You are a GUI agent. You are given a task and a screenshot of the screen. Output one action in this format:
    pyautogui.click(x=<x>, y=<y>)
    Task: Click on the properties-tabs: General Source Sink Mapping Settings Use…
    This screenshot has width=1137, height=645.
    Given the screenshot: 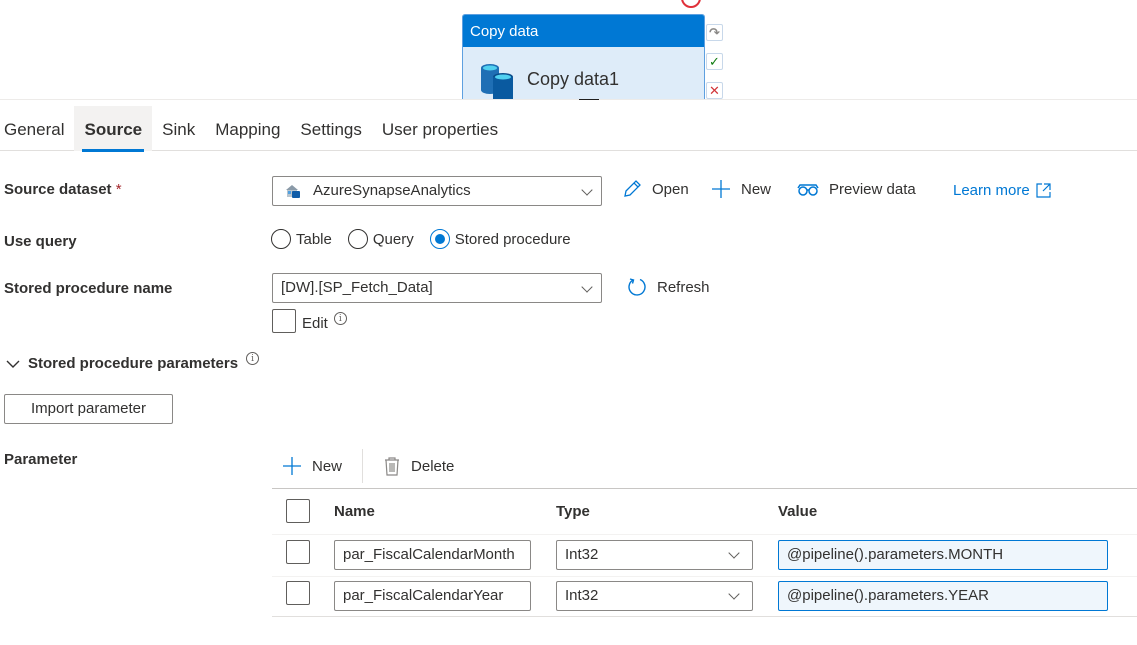 What is the action you would take?
    pyautogui.click(x=568, y=129)
    